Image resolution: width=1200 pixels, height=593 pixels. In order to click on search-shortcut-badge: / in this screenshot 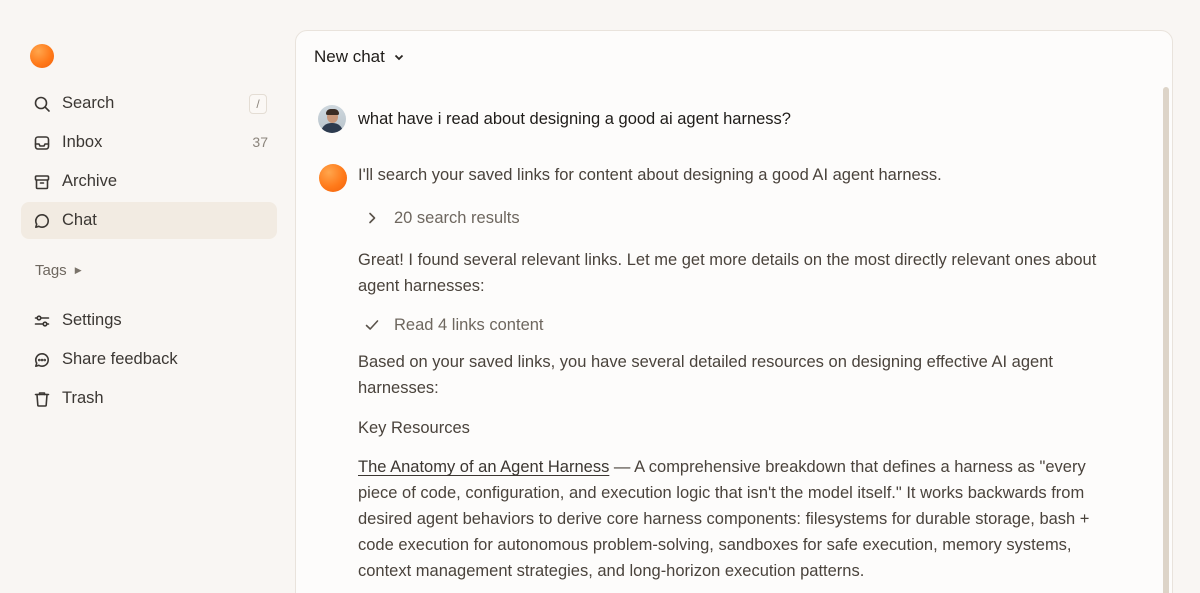, I will do `click(258, 104)`.